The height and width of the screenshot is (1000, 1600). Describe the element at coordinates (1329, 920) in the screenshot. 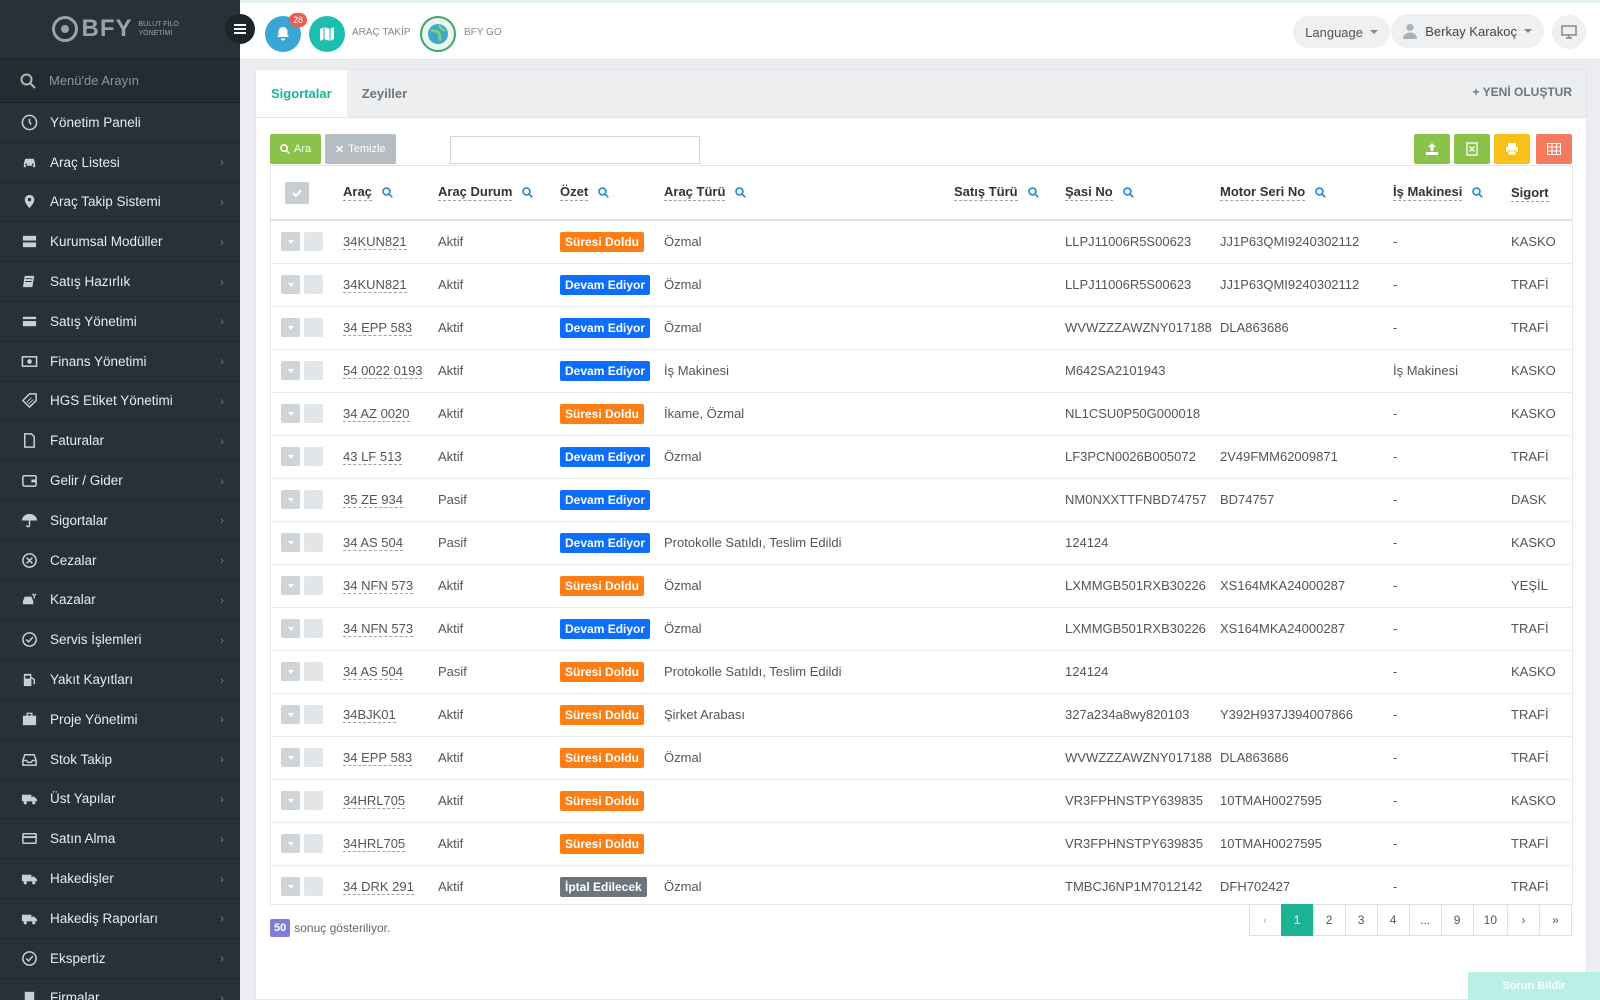

I see `pagination-item: 2` at that location.